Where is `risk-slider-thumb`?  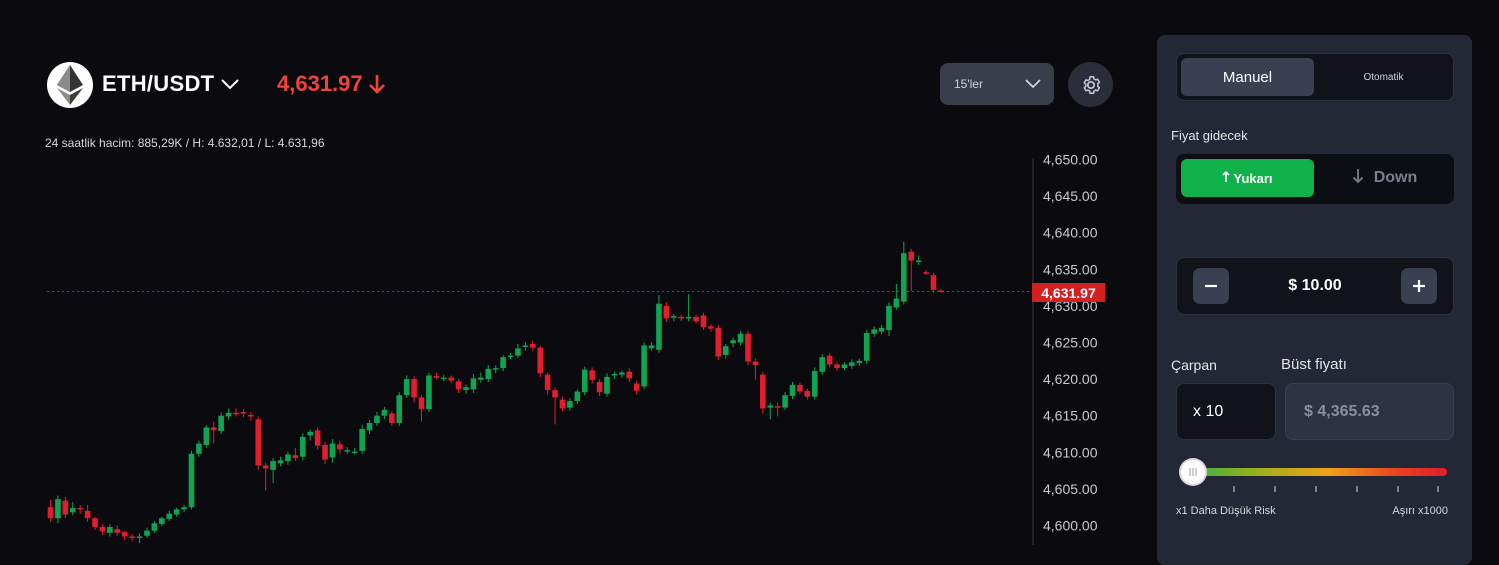 risk-slider-thumb is located at coordinates (1193, 472).